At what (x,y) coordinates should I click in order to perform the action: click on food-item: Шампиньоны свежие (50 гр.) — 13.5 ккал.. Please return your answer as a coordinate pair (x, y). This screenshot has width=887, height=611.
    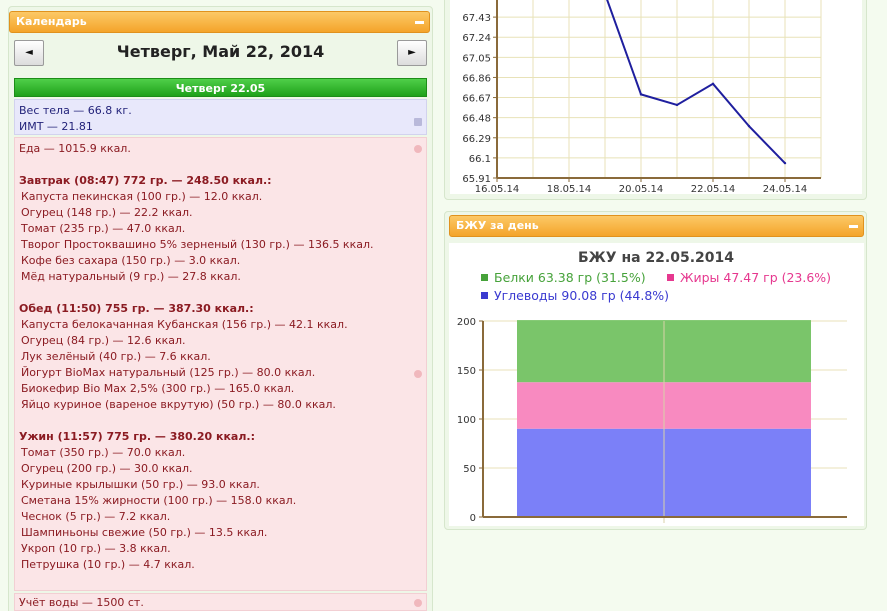
    Looking at the image, I should click on (144, 532).